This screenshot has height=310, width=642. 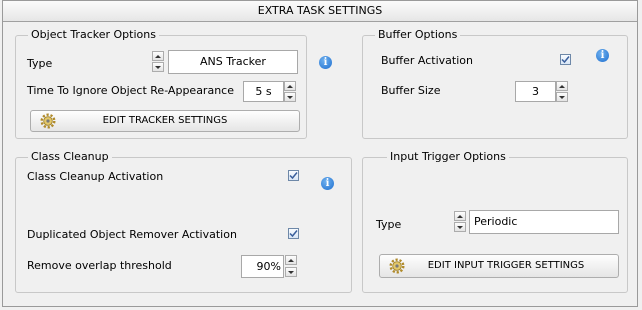 I want to click on class-cleanup-activation-checkbox, so click(x=293, y=175).